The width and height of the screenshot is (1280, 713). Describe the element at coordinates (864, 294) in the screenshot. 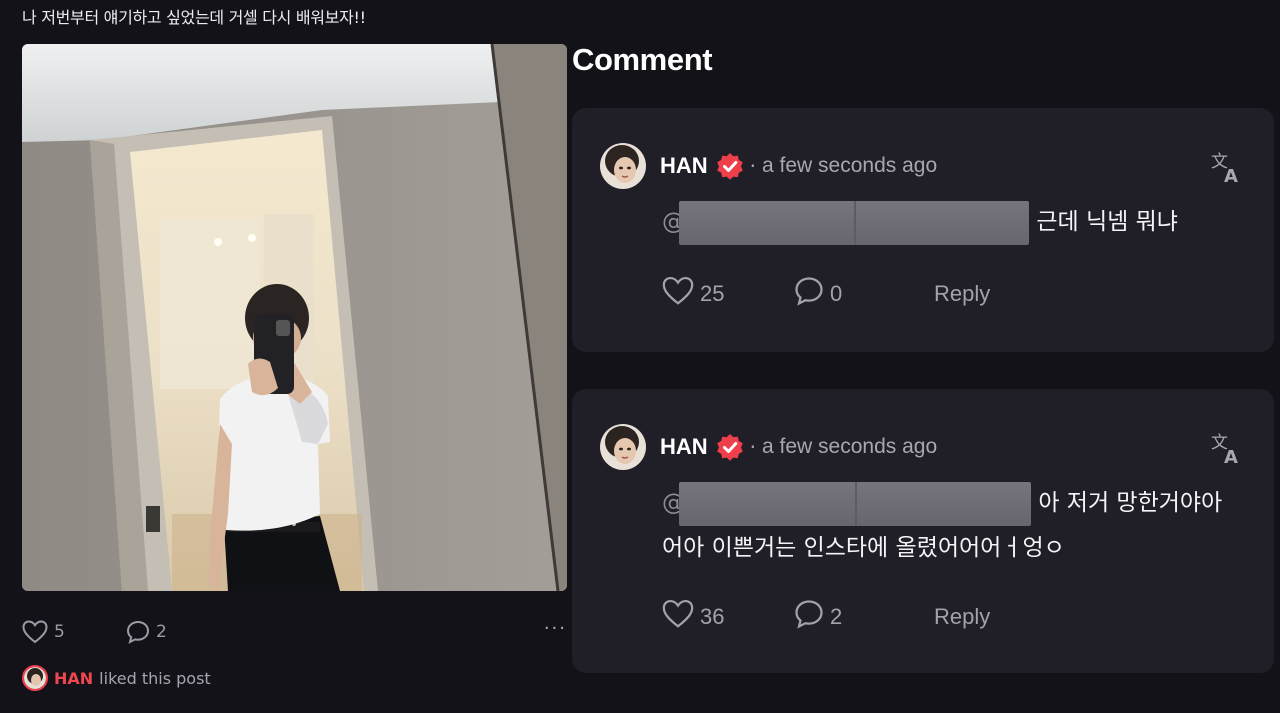

I see `comment-reply-count-button: 0` at that location.